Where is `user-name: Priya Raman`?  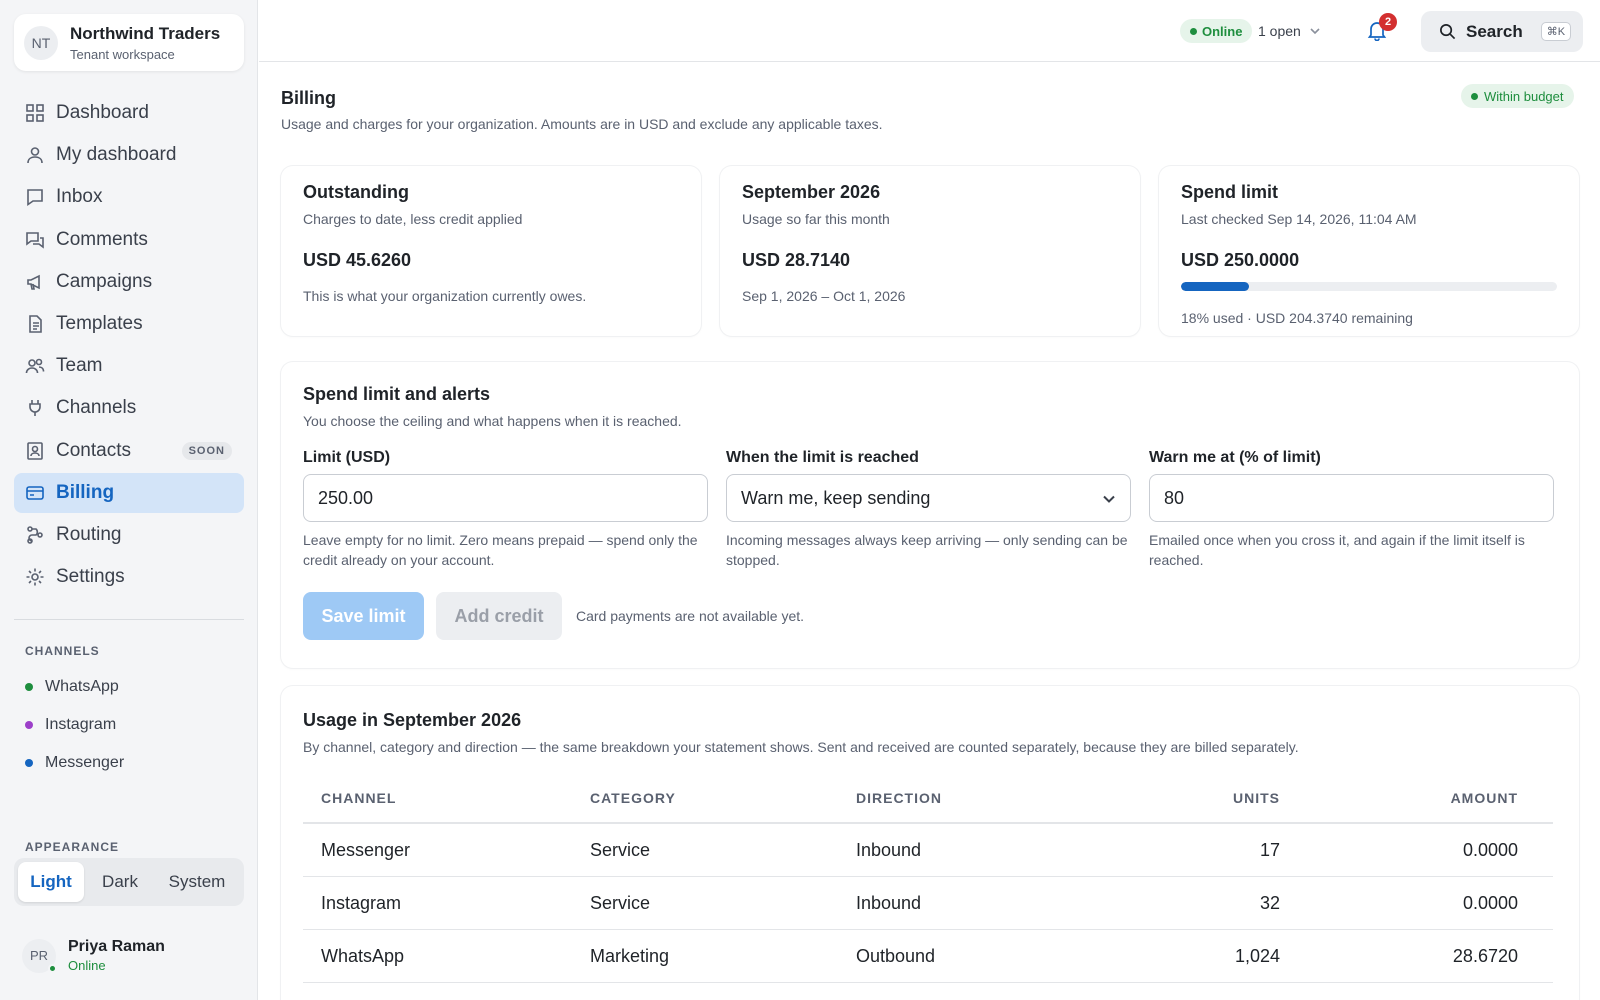
user-name: Priya Raman is located at coordinates (116, 946).